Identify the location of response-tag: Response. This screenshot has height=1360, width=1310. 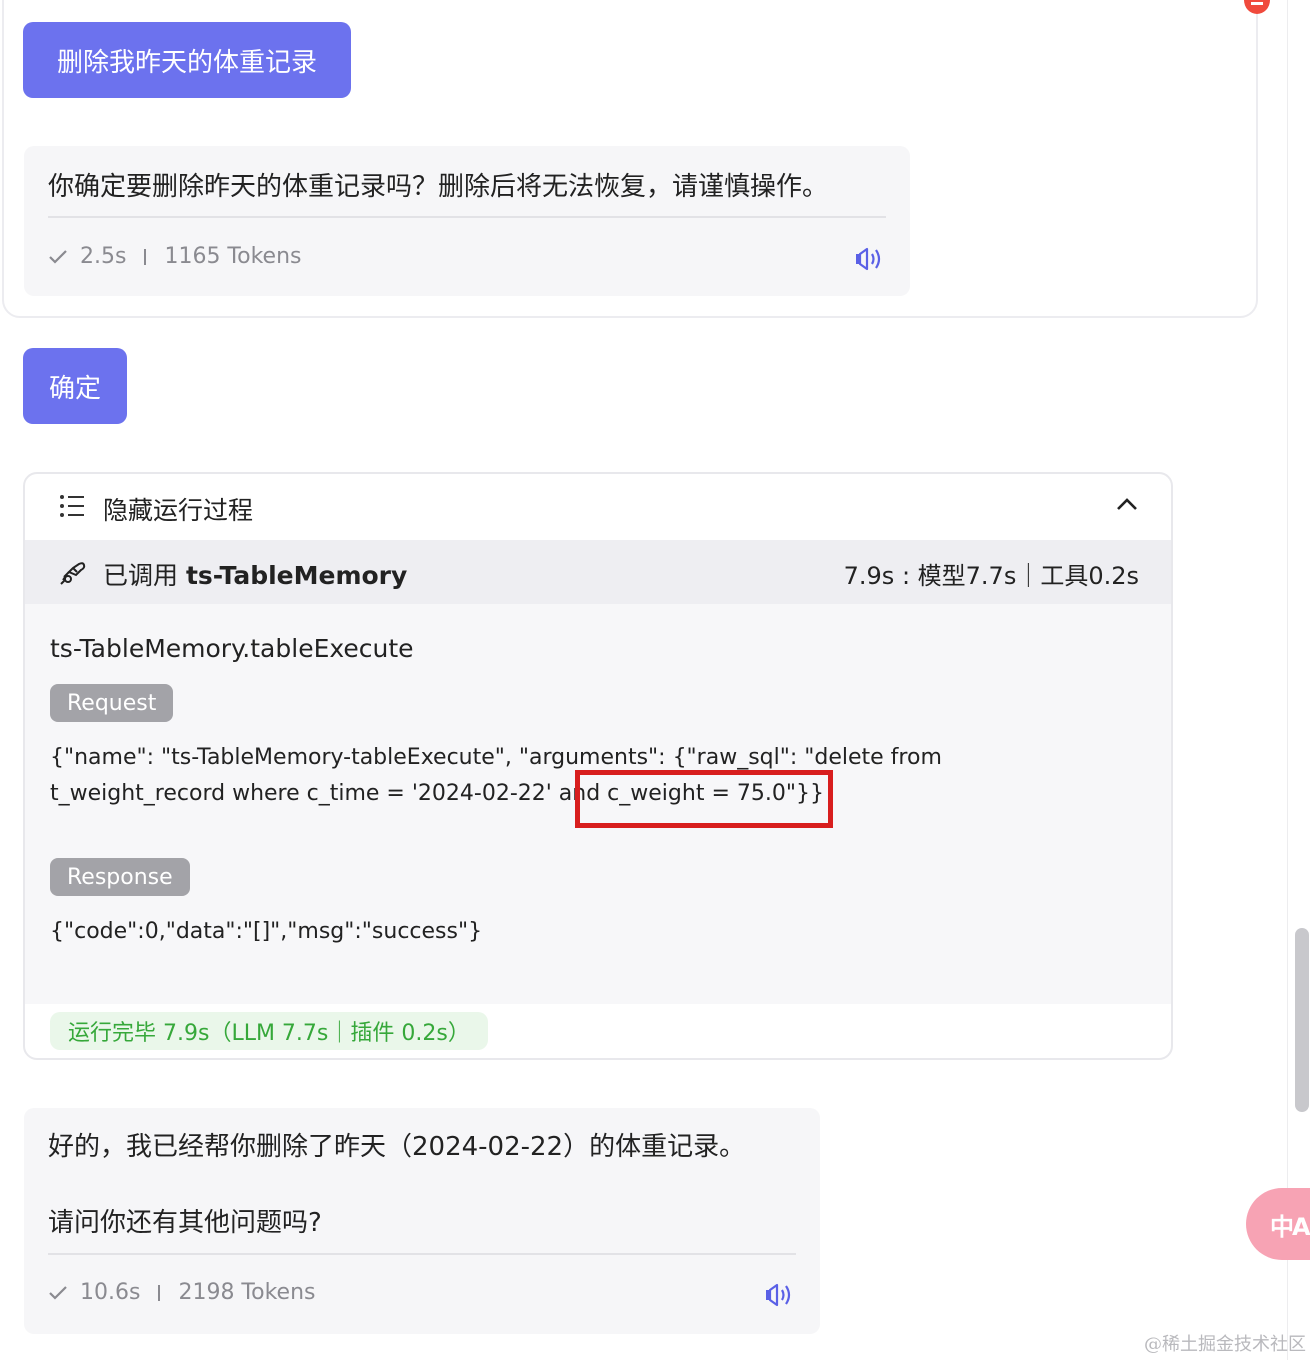
(120, 877).